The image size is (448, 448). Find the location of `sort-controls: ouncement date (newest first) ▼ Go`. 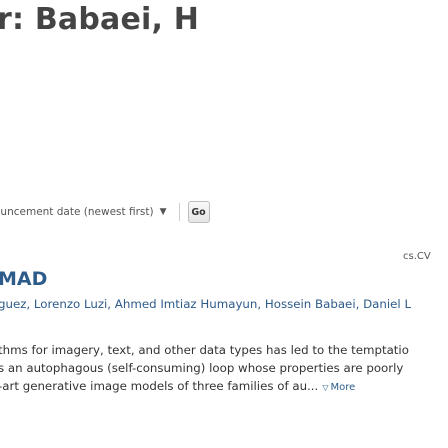

sort-controls: ouncement date (newest first) ▼ Go is located at coordinates (105, 212).